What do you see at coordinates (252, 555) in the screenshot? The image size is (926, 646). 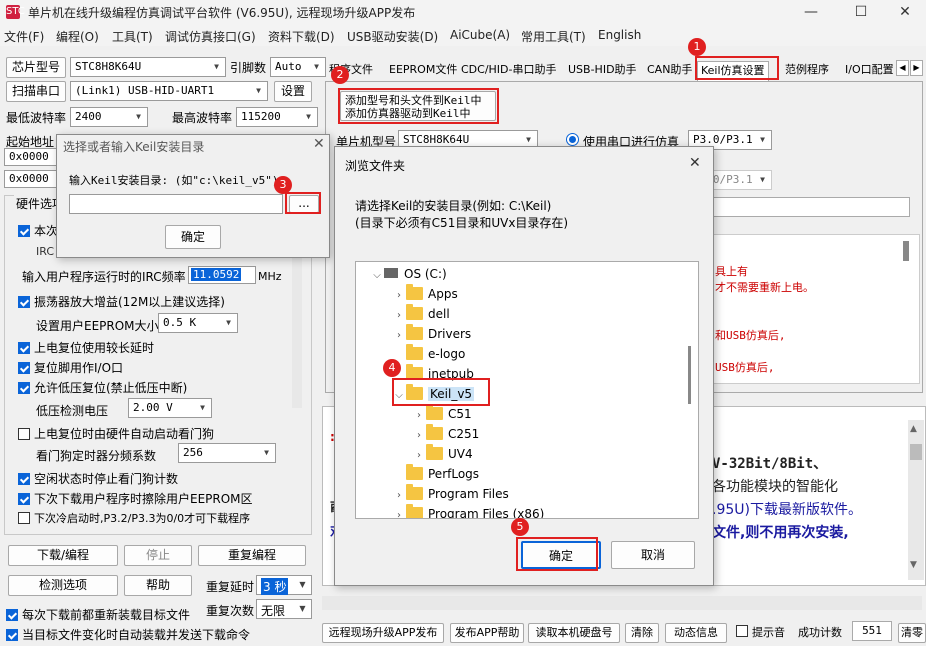 I see `reprogram-button: 重复编程` at bounding box center [252, 555].